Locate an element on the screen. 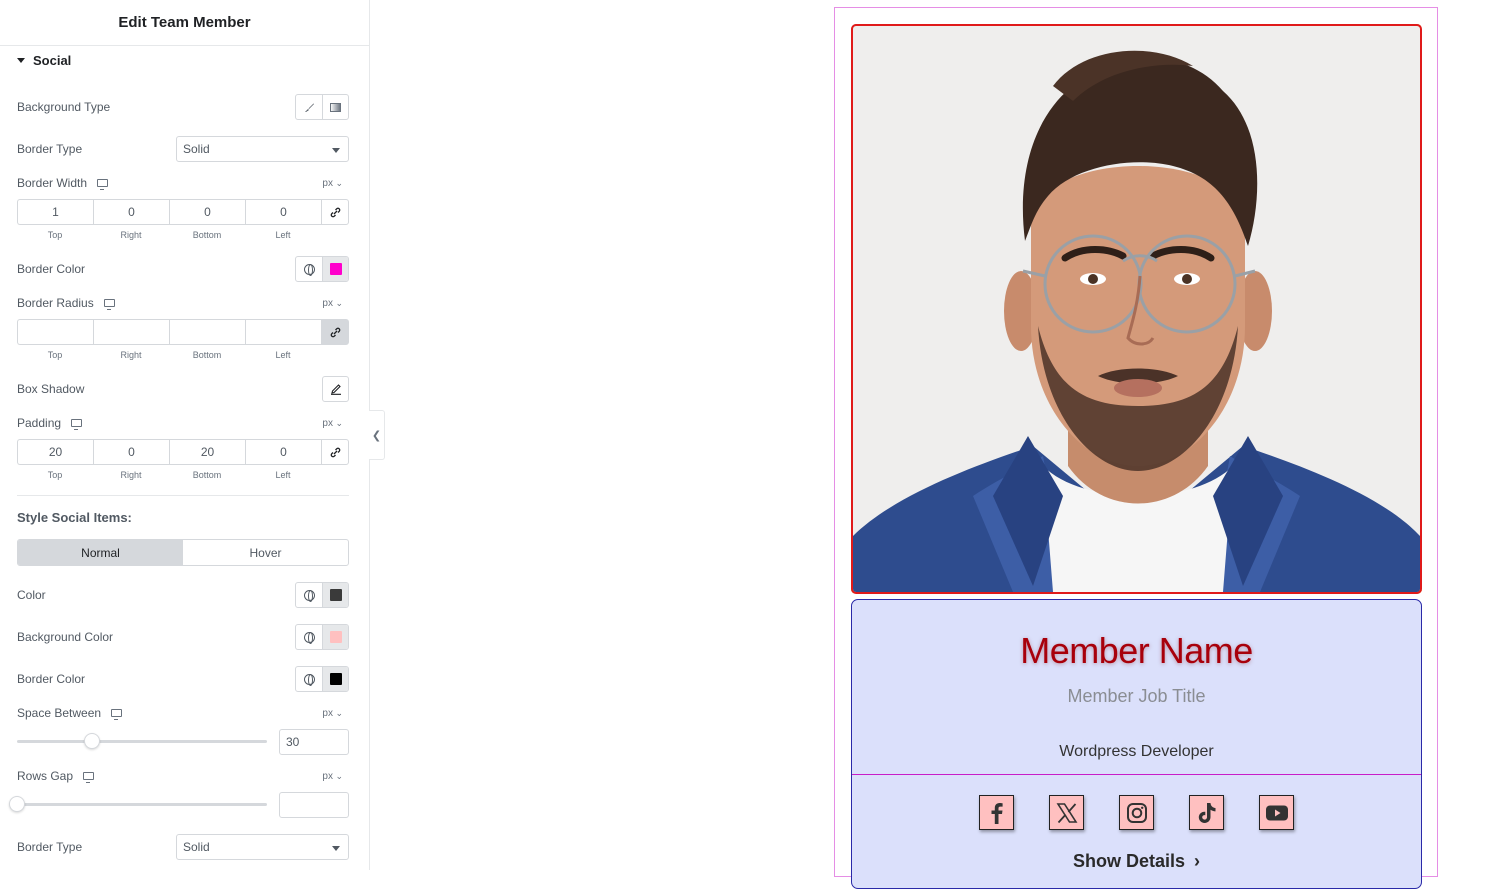  separator-line is located at coordinates (1136, 774).